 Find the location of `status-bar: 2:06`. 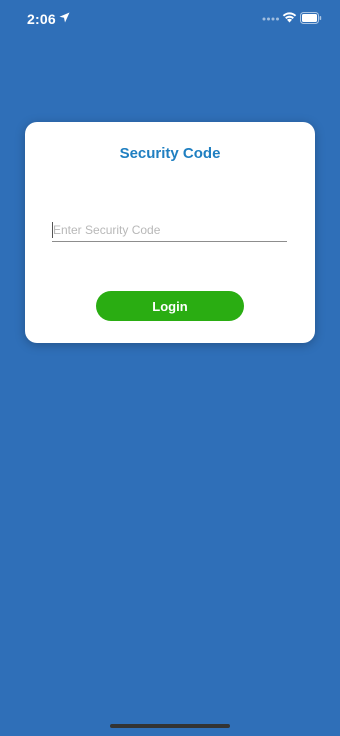

status-bar: 2:06 is located at coordinates (170, 18).